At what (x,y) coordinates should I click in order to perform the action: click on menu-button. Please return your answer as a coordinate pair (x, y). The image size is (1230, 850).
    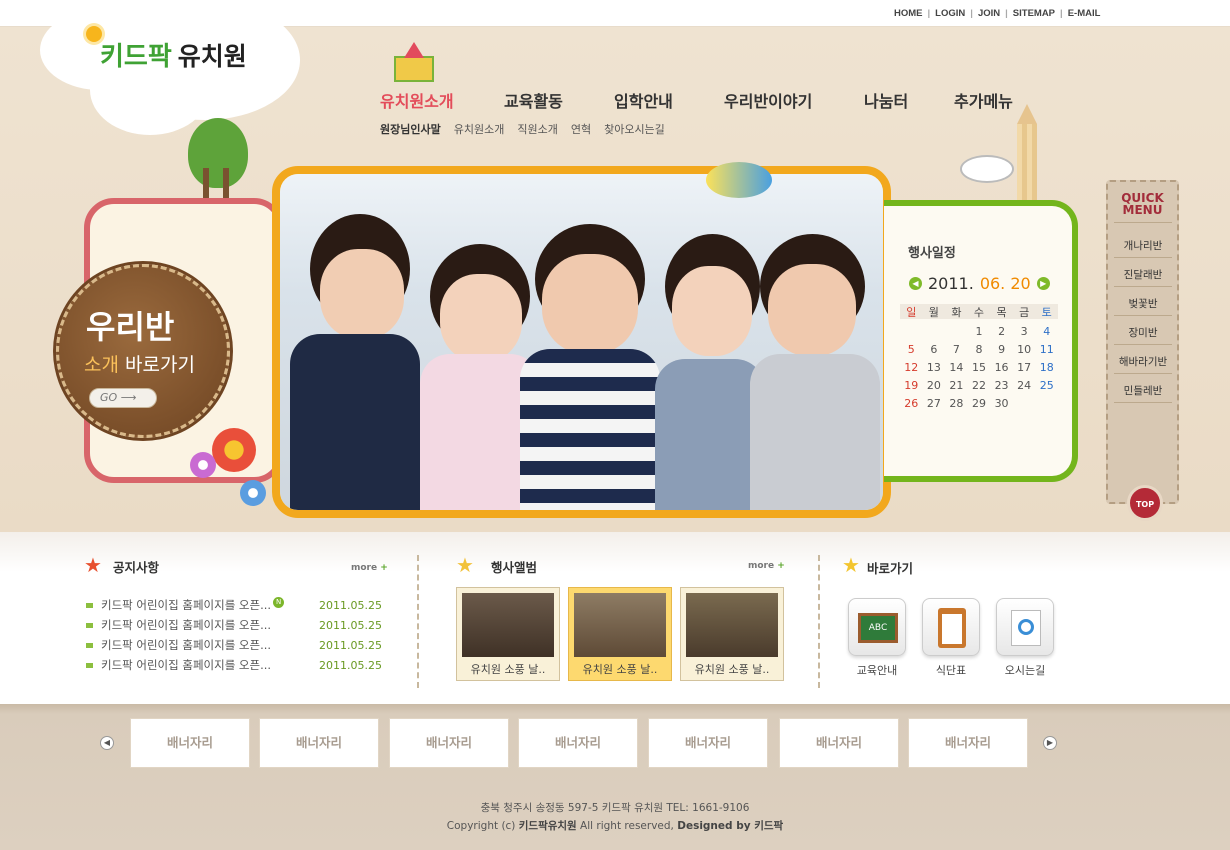
    Looking at the image, I should click on (951, 627).